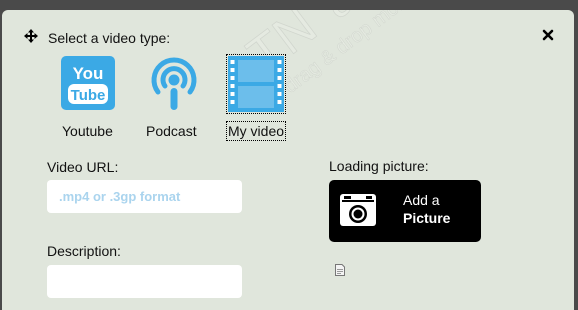 The height and width of the screenshot is (310, 578). Describe the element at coordinates (144, 196) in the screenshot. I see `video-url-input` at that location.